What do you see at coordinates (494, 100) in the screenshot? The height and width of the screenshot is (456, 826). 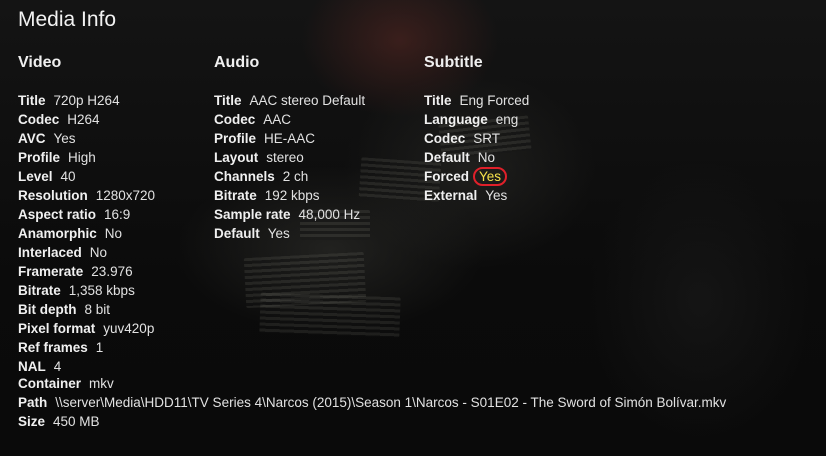 I see `field-value: Eng Forced` at bounding box center [494, 100].